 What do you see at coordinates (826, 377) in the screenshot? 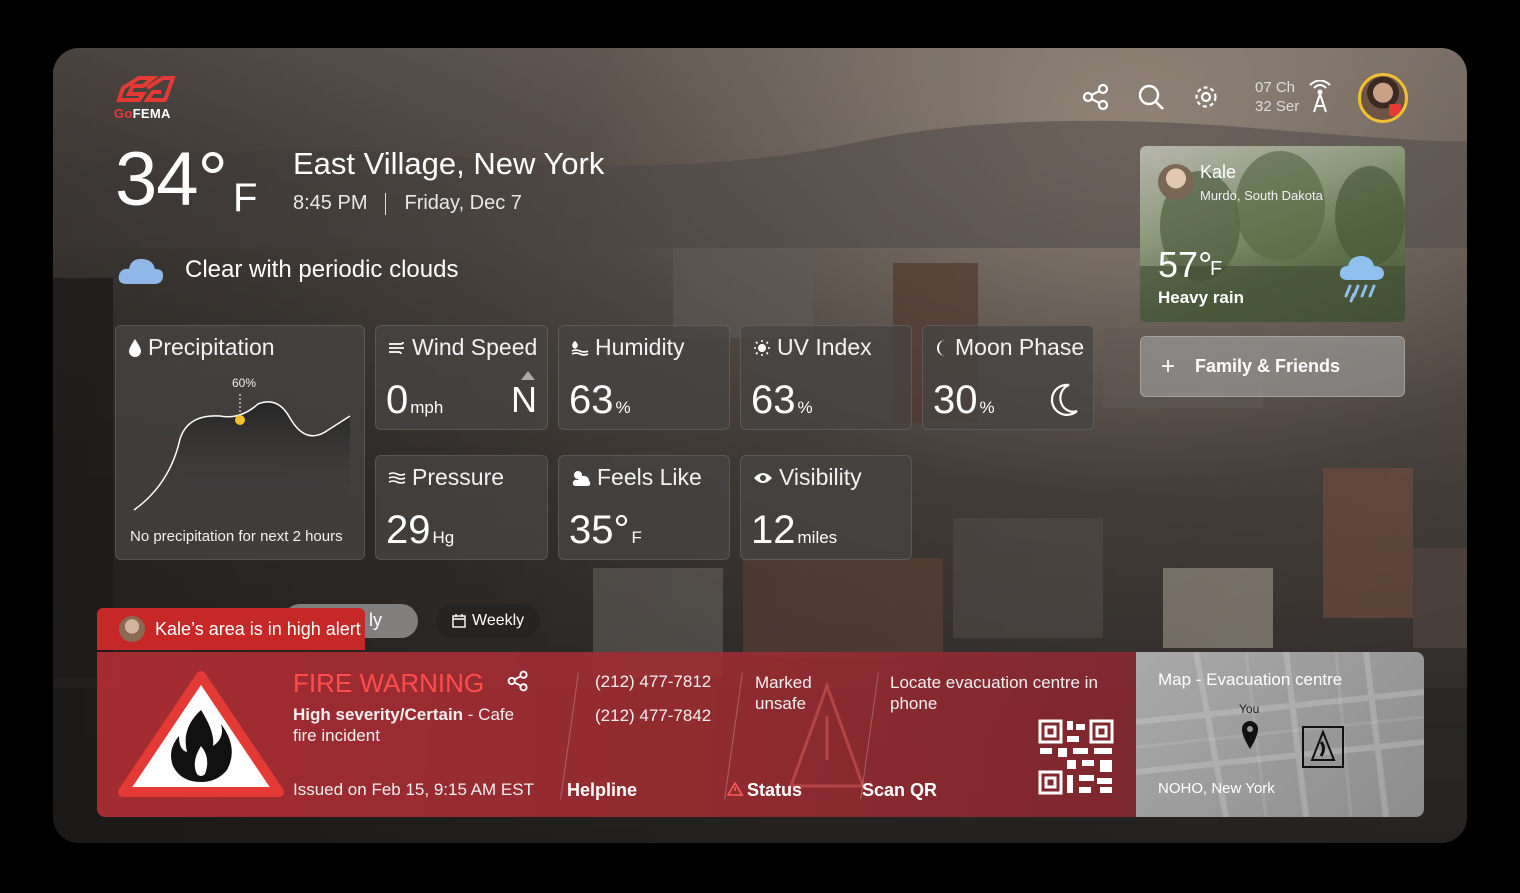
I see `uv-index-card: UV Index 63%` at bounding box center [826, 377].